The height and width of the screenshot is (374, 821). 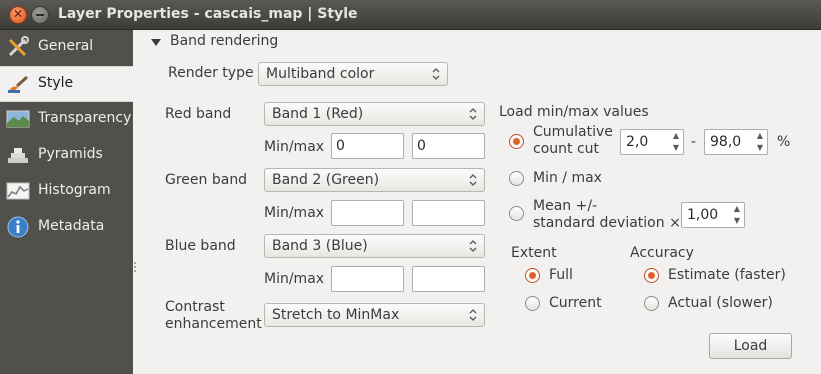 I want to click on sidebar-item-metadata: Metadata, so click(x=66, y=228).